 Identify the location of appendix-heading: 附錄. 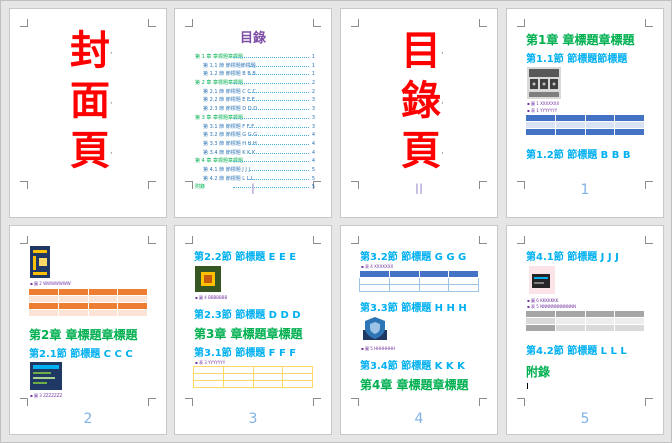
(538, 372).